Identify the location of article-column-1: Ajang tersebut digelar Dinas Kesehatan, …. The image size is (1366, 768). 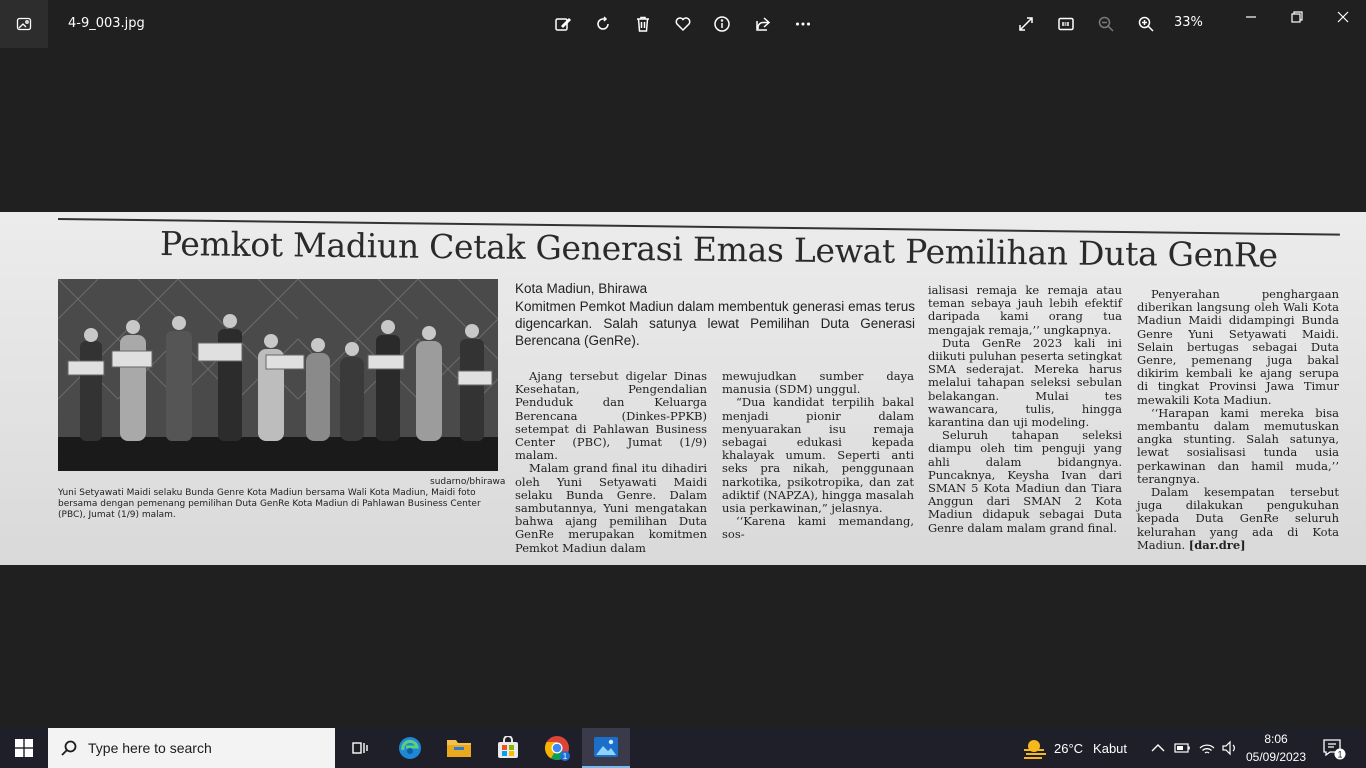
(611, 462).